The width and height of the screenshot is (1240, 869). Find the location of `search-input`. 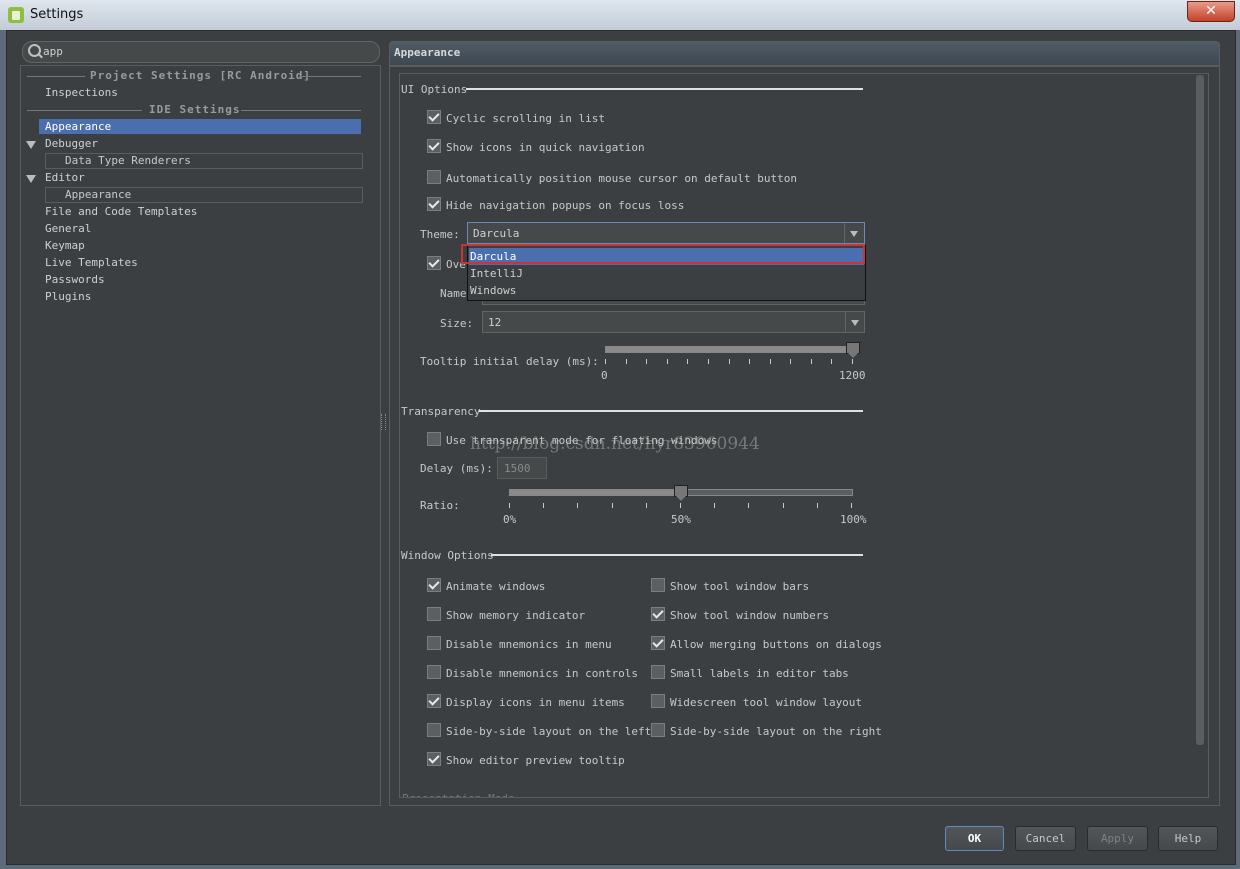

search-input is located at coordinates (201, 52).